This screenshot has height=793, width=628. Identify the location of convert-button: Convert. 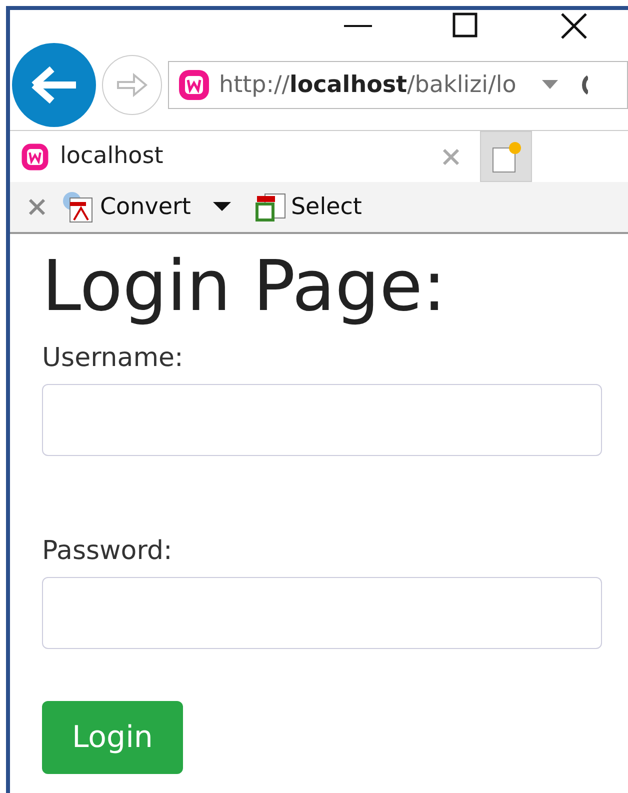
(125, 207).